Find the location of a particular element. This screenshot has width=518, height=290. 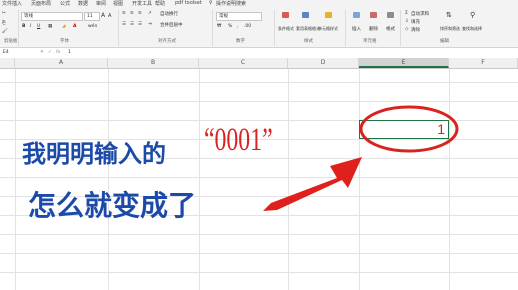

annotation-line-1: 我明明输入的 is located at coordinates (94, 154).